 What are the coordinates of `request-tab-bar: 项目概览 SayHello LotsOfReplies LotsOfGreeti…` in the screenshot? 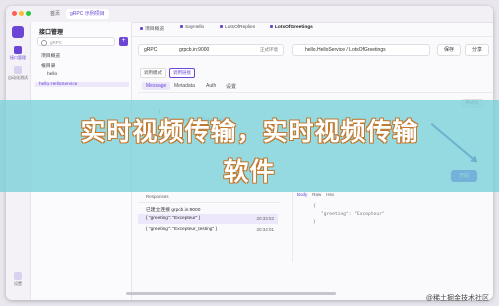 It's located at (312, 29).